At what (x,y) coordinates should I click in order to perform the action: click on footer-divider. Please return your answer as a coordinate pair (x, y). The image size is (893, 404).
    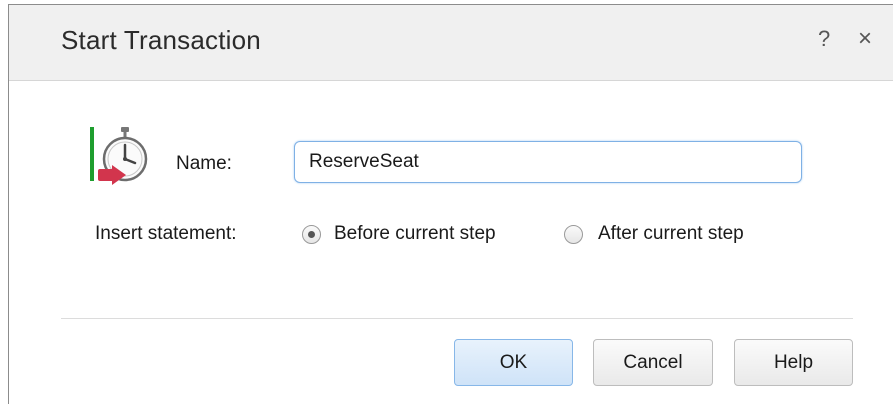
    Looking at the image, I should click on (457, 318).